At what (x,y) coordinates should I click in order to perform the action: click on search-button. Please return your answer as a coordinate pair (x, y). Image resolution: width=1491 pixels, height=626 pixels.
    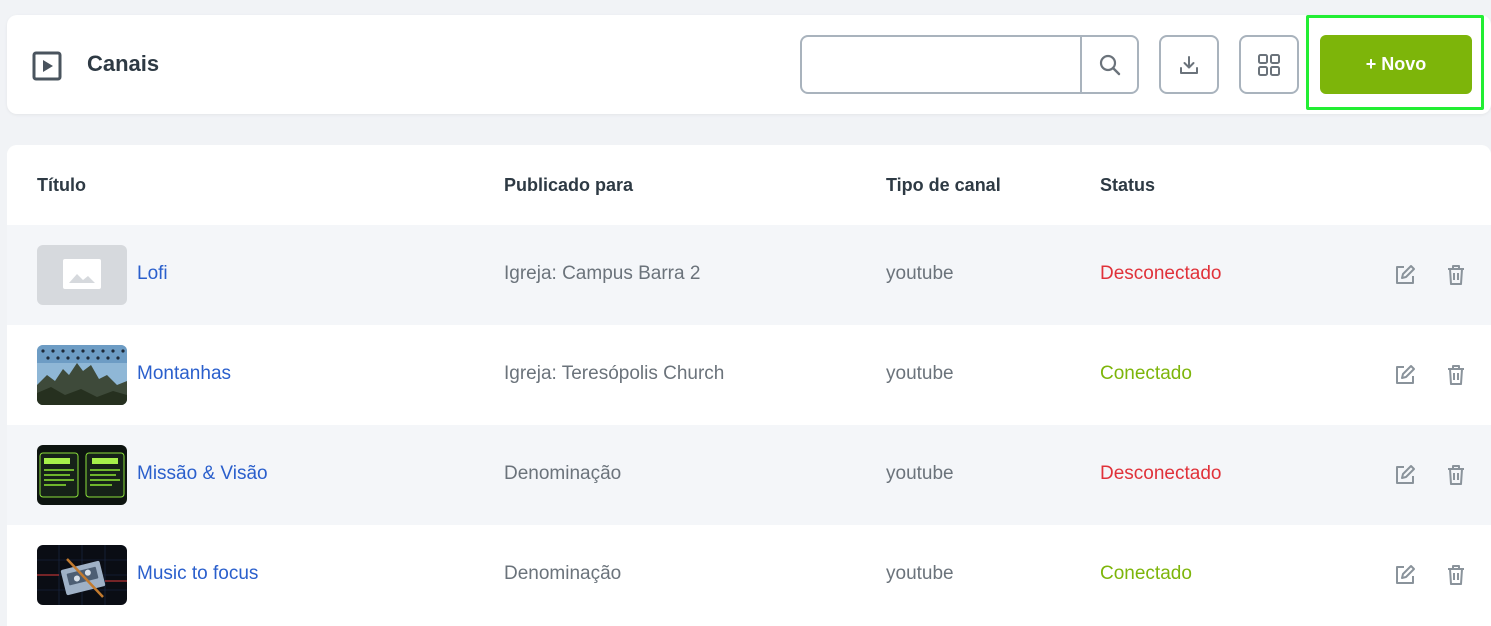
    Looking at the image, I should click on (1108, 64).